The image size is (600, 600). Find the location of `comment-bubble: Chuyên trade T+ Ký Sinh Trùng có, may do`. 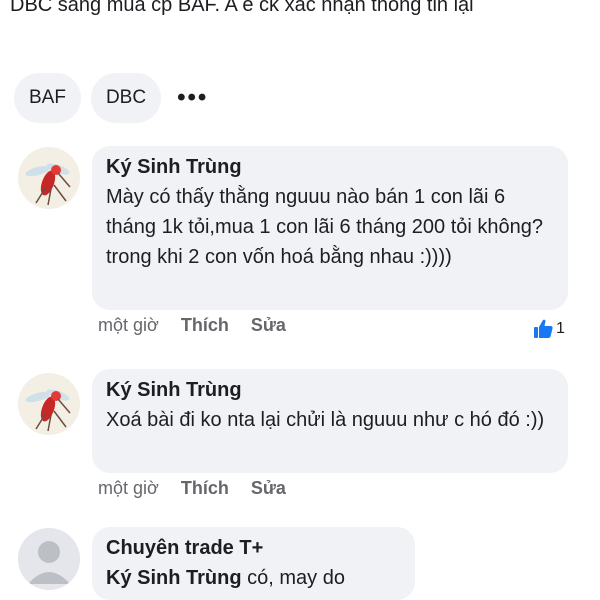

comment-bubble: Chuyên trade T+ Ký Sinh Trùng có, may do is located at coordinates (253, 563).